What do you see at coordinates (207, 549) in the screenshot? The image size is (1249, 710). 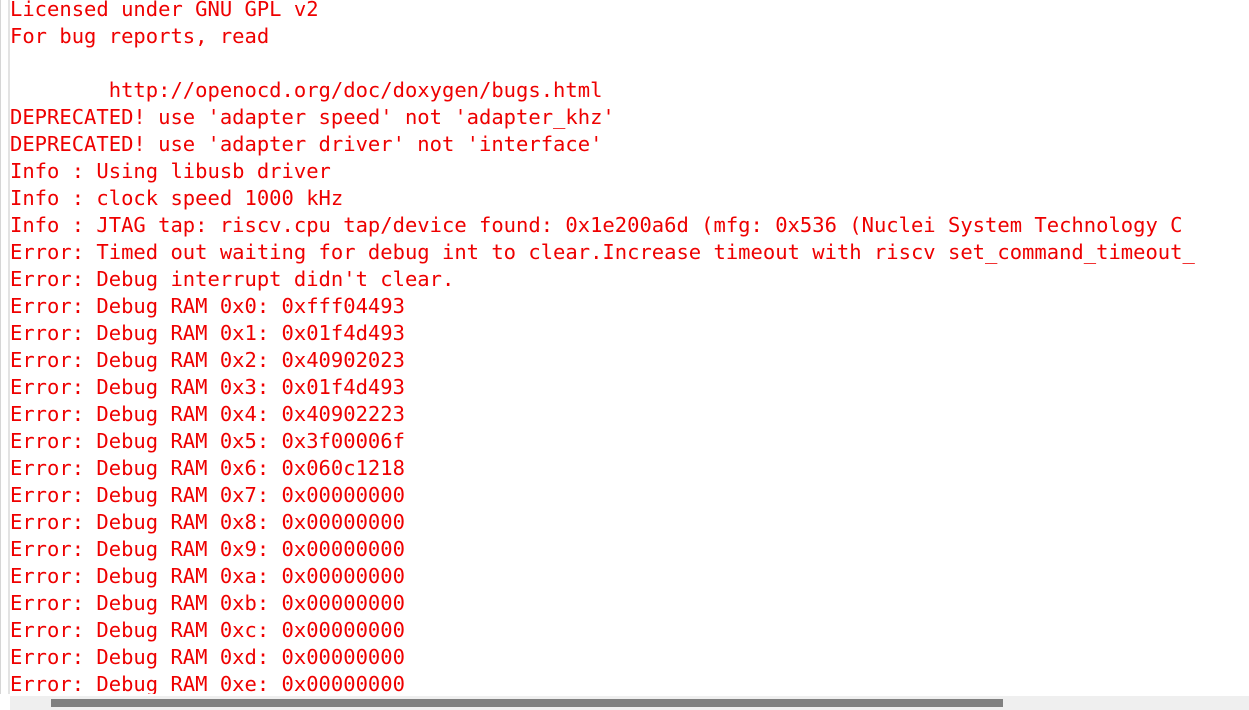 I see `console-log-line: Error: Debug RAM 0x9: 0x00000000` at bounding box center [207, 549].